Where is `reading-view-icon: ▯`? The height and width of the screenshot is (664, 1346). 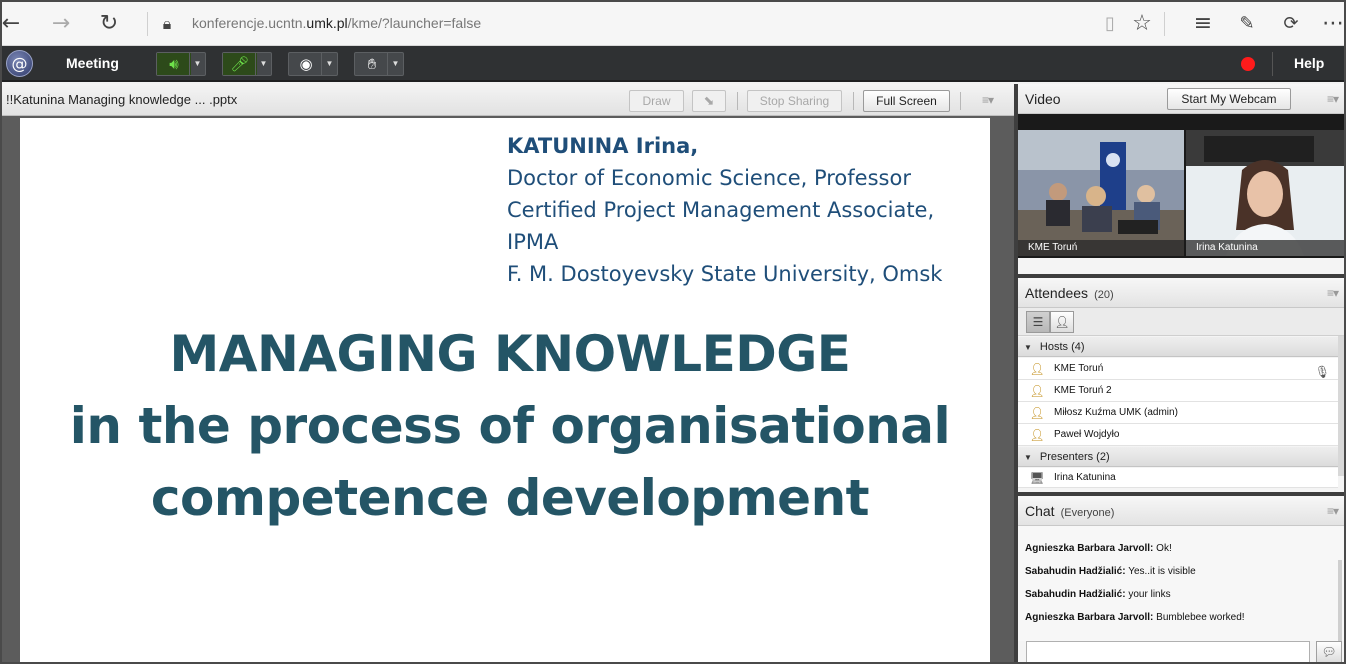 reading-view-icon: ▯ is located at coordinates (1110, 24).